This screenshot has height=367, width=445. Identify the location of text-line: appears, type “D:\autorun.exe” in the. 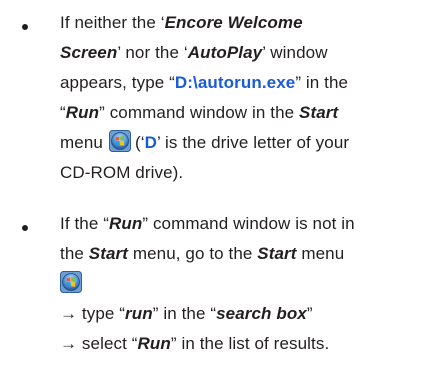
(204, 82).